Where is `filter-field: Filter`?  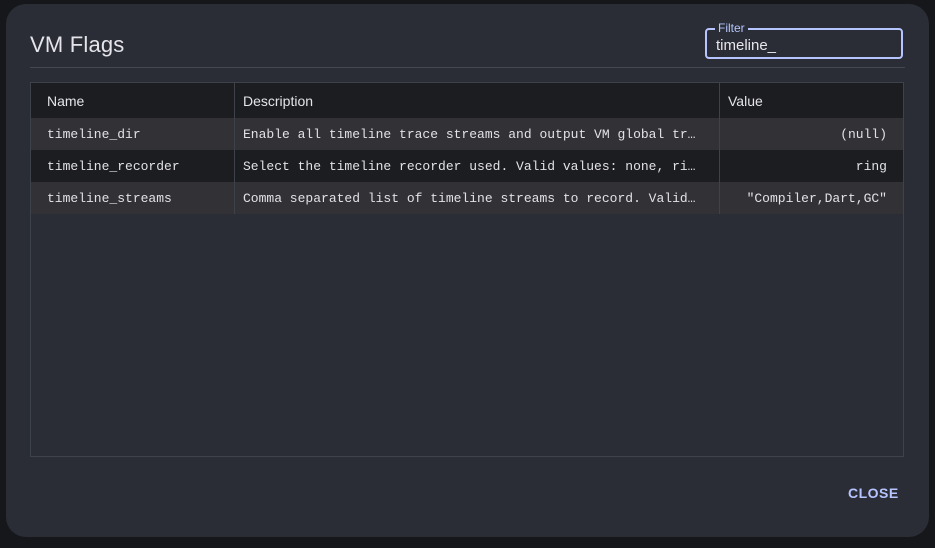
filter-field: Filter is located at coordinates (804, 40).